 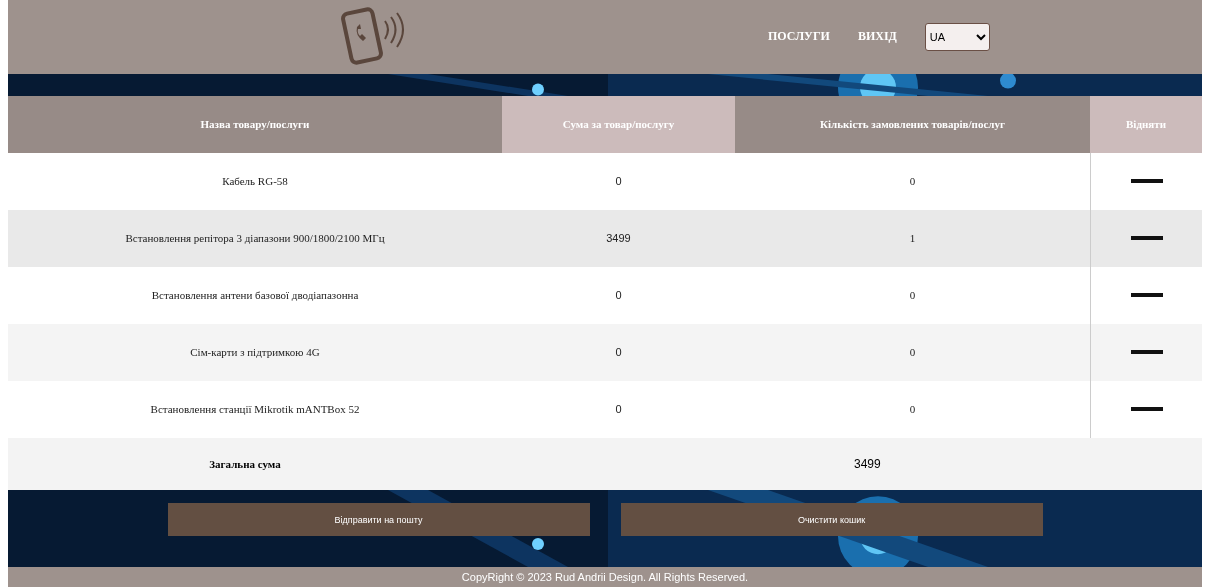 What do you see at coordinates (957, 36) in the screenshot?
I see `language-select: UA` at bounding box center [957, 36].